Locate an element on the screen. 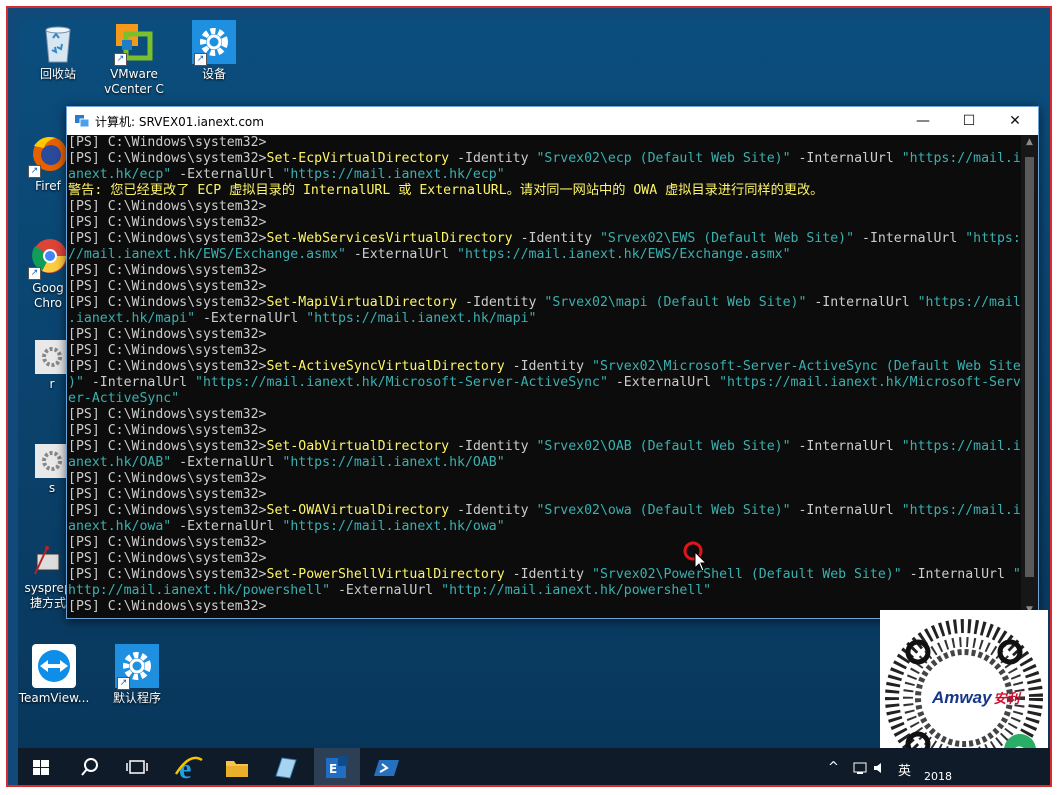 This screenshot has width=1057, height=795. recycle-bin-icon is located at coordinates (58, 42).